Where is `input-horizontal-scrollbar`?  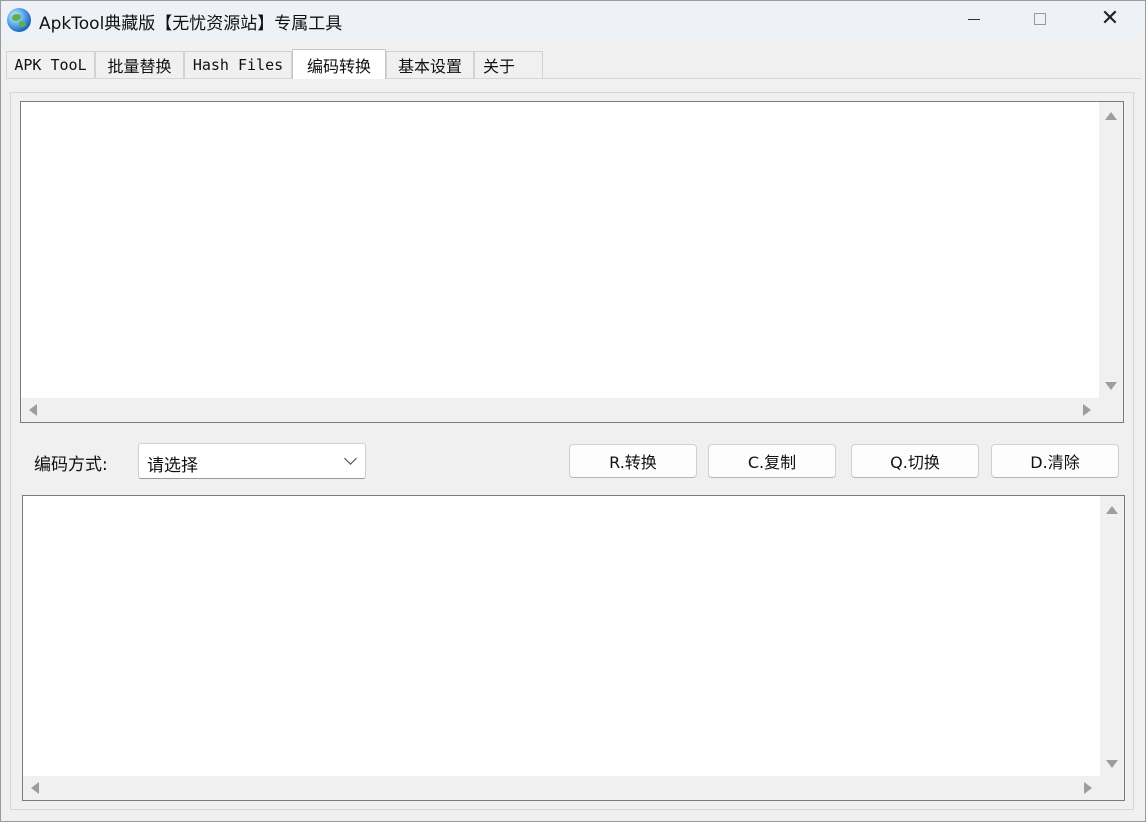
input-horizontal-scrollbar is located at coordinates (572, 410).